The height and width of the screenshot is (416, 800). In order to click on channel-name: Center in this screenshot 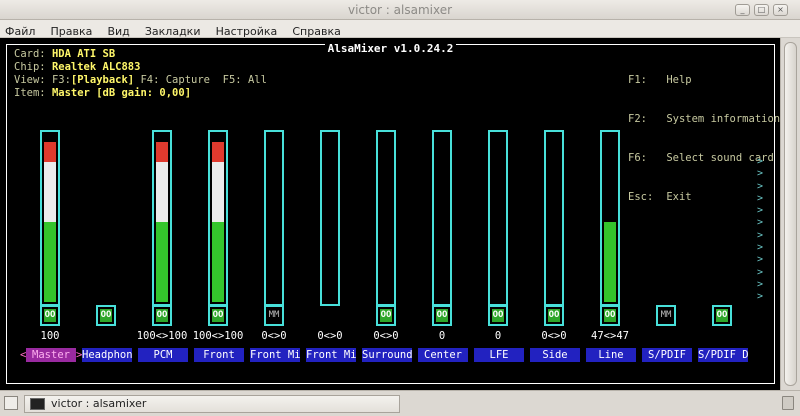, I will do `click(443, 355)`.